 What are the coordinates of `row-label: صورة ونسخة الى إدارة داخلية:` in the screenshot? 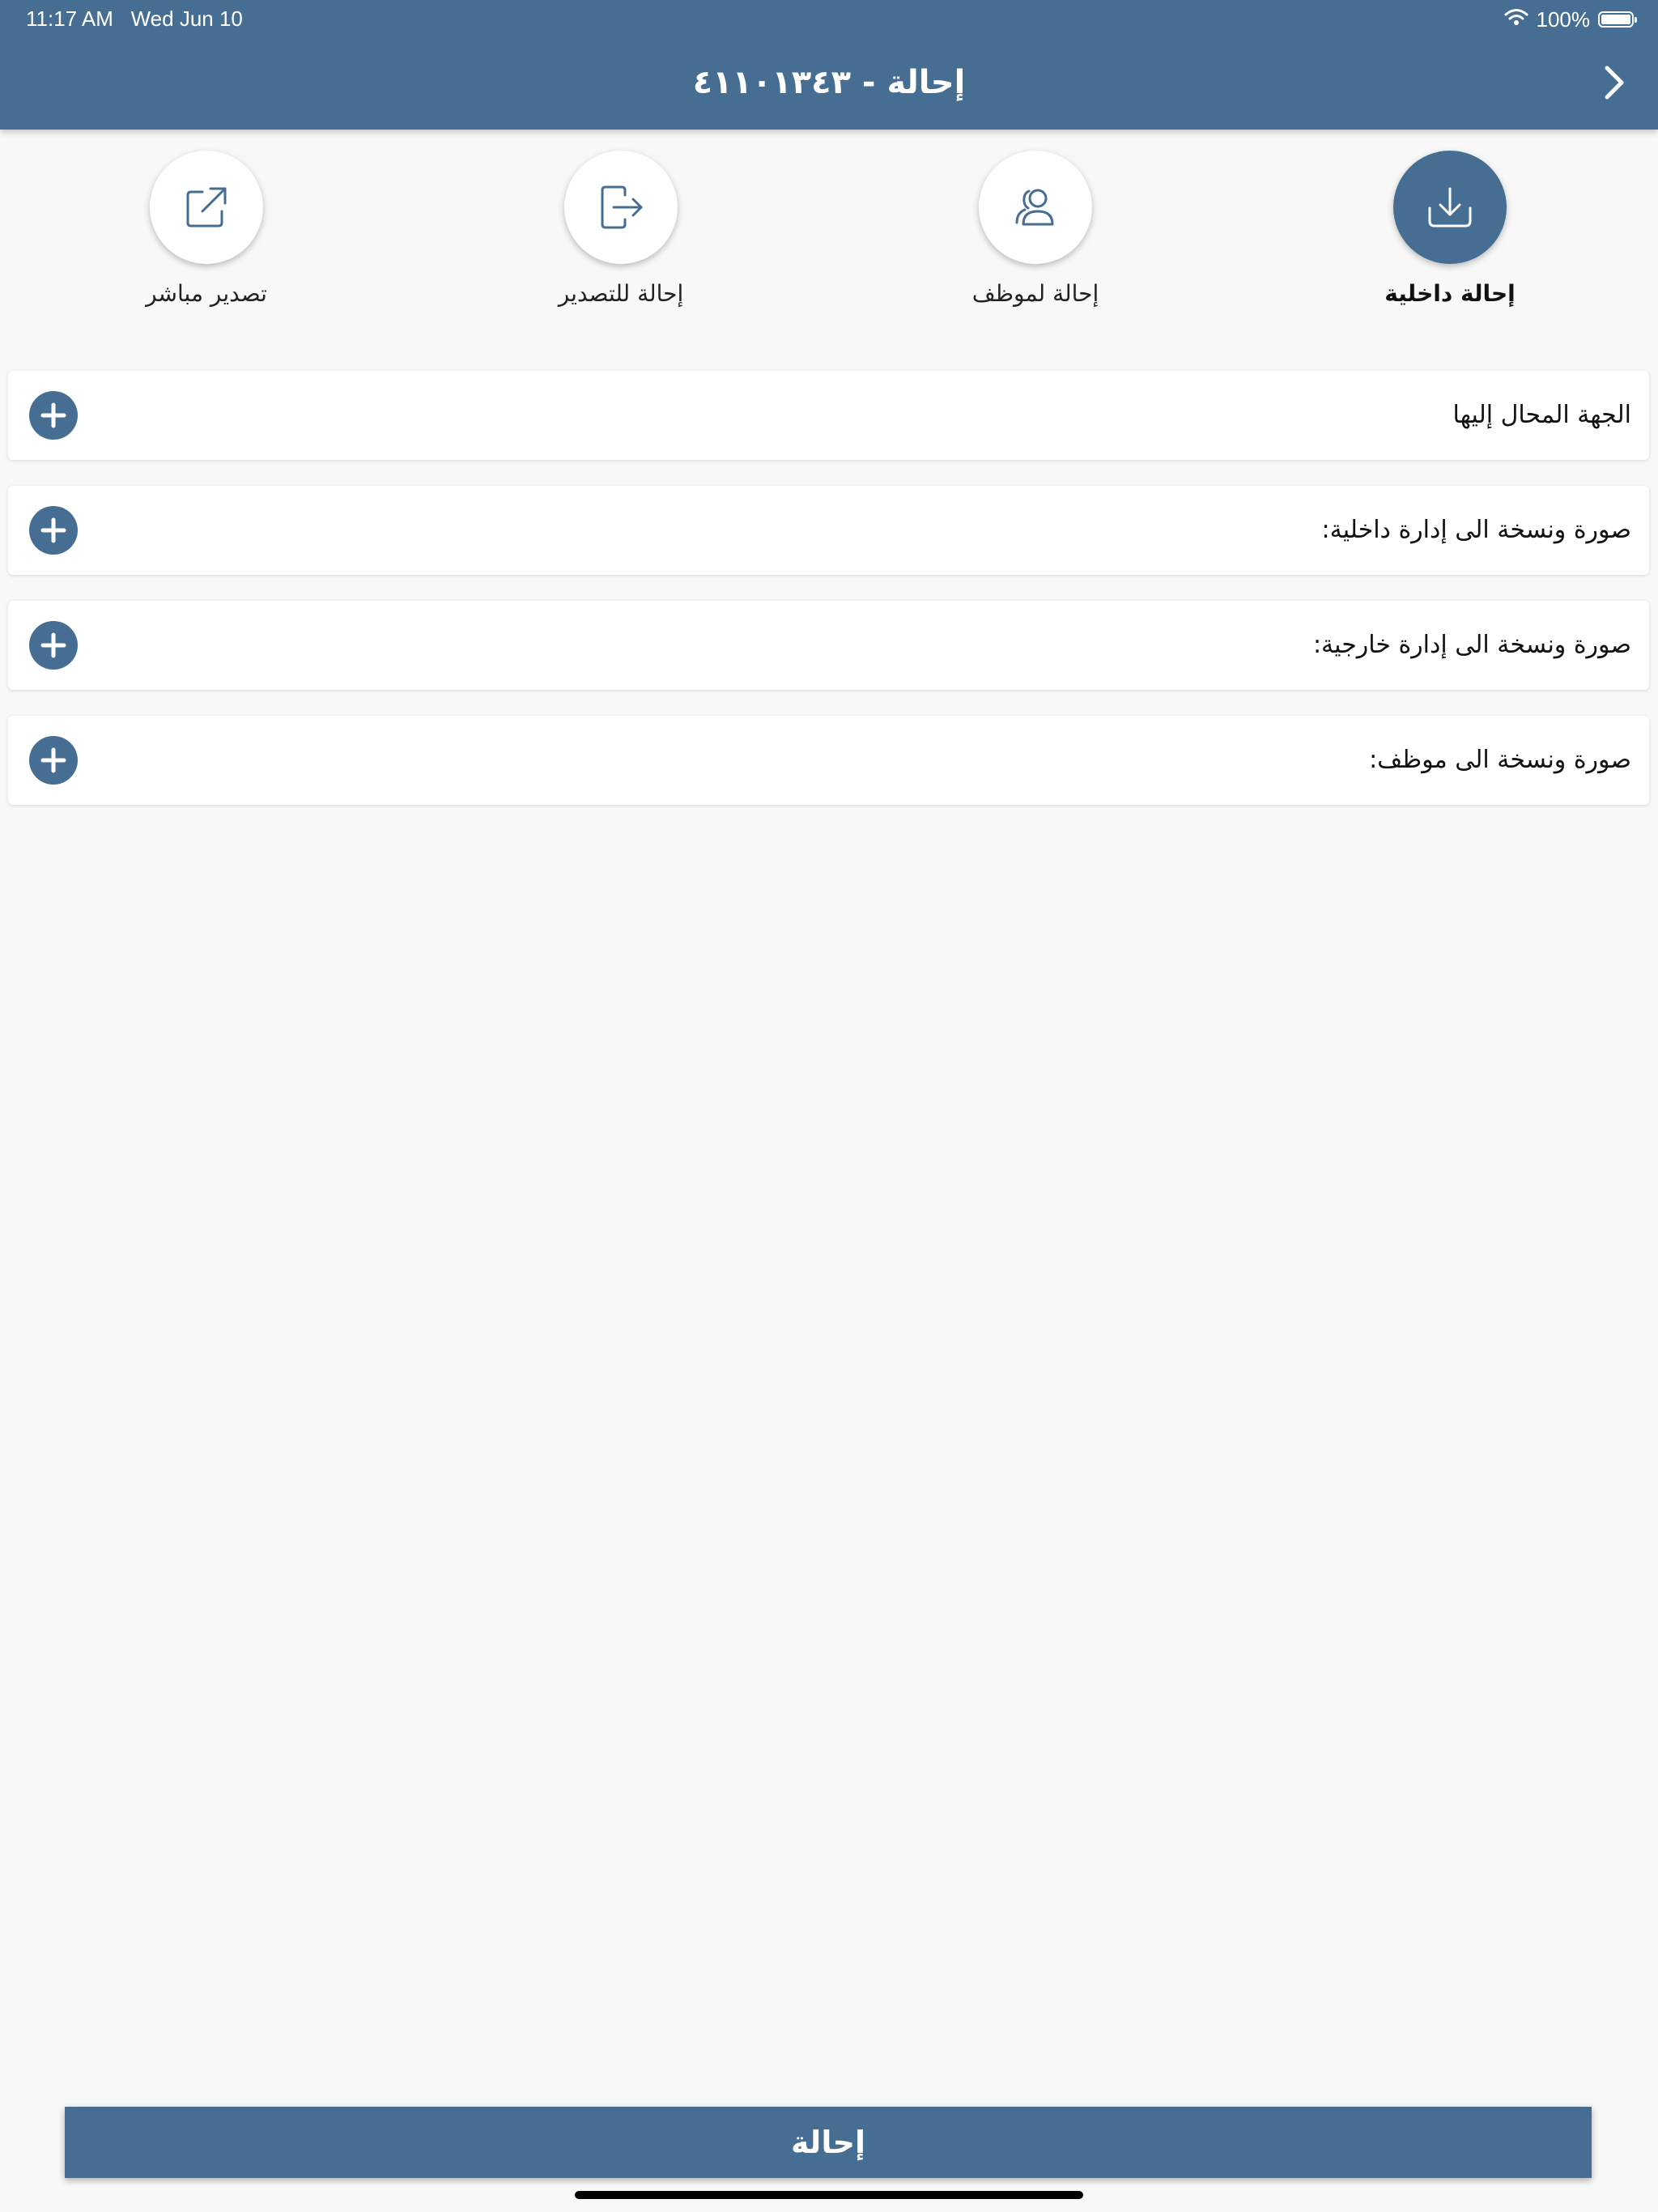 It's located at (1476, 530).